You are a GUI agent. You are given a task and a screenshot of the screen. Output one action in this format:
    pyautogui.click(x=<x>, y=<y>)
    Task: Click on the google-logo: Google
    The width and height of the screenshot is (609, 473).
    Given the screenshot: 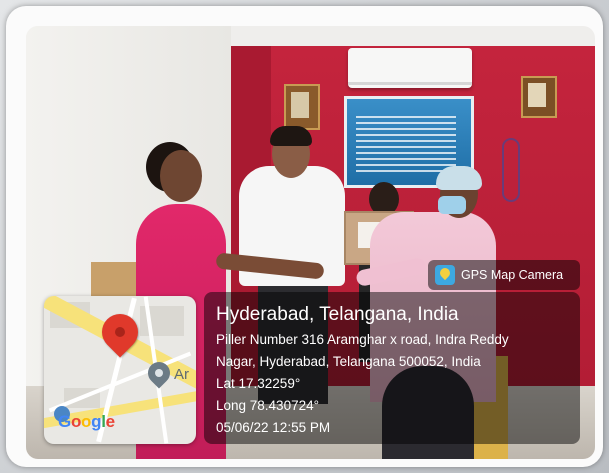 What is the action you would take?
    pyautogui.click(x=86, y=421)
    